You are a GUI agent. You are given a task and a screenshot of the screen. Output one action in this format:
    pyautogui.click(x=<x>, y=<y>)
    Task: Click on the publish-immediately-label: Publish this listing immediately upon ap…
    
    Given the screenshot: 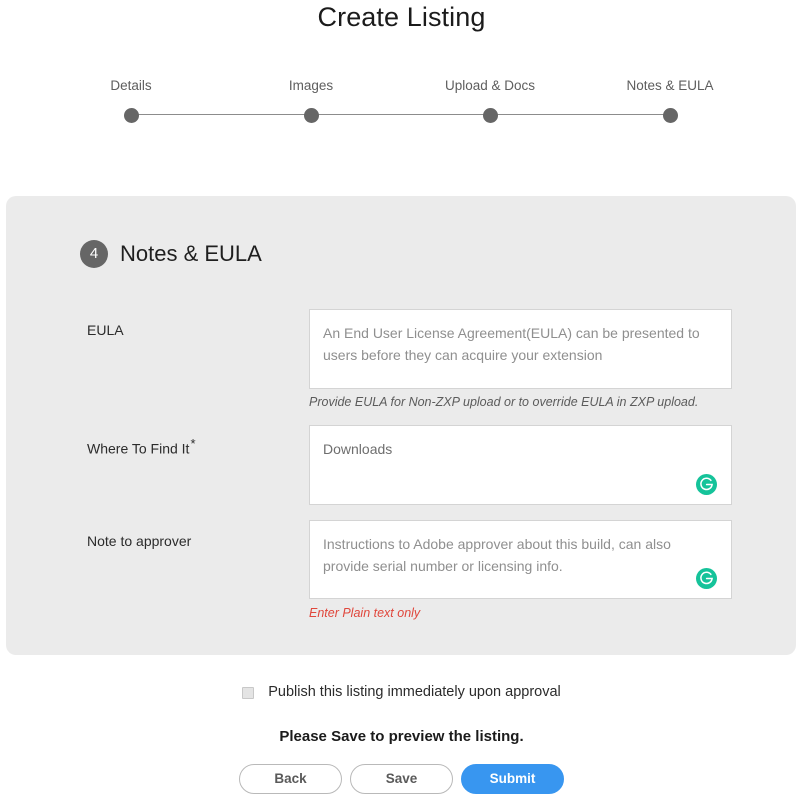 What is the action you would take?
    pyautogui.click(x=414, y=692)
    